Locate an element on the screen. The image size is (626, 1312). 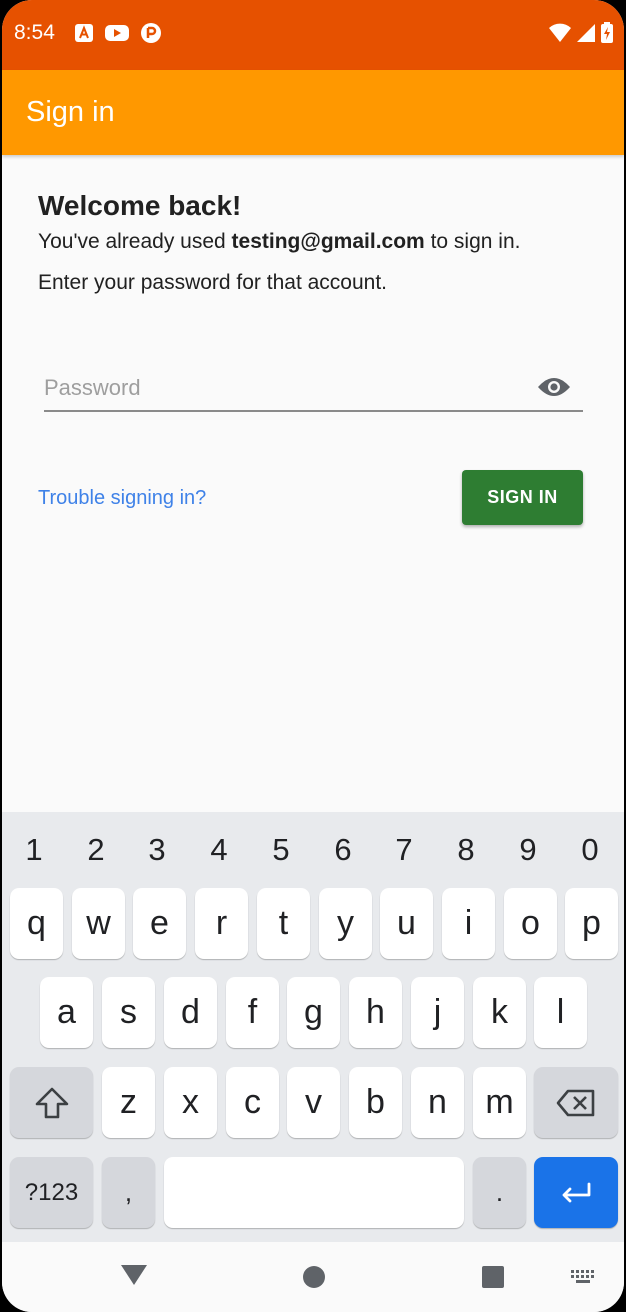
backspace-icon is located at coordinates (575, 1102).